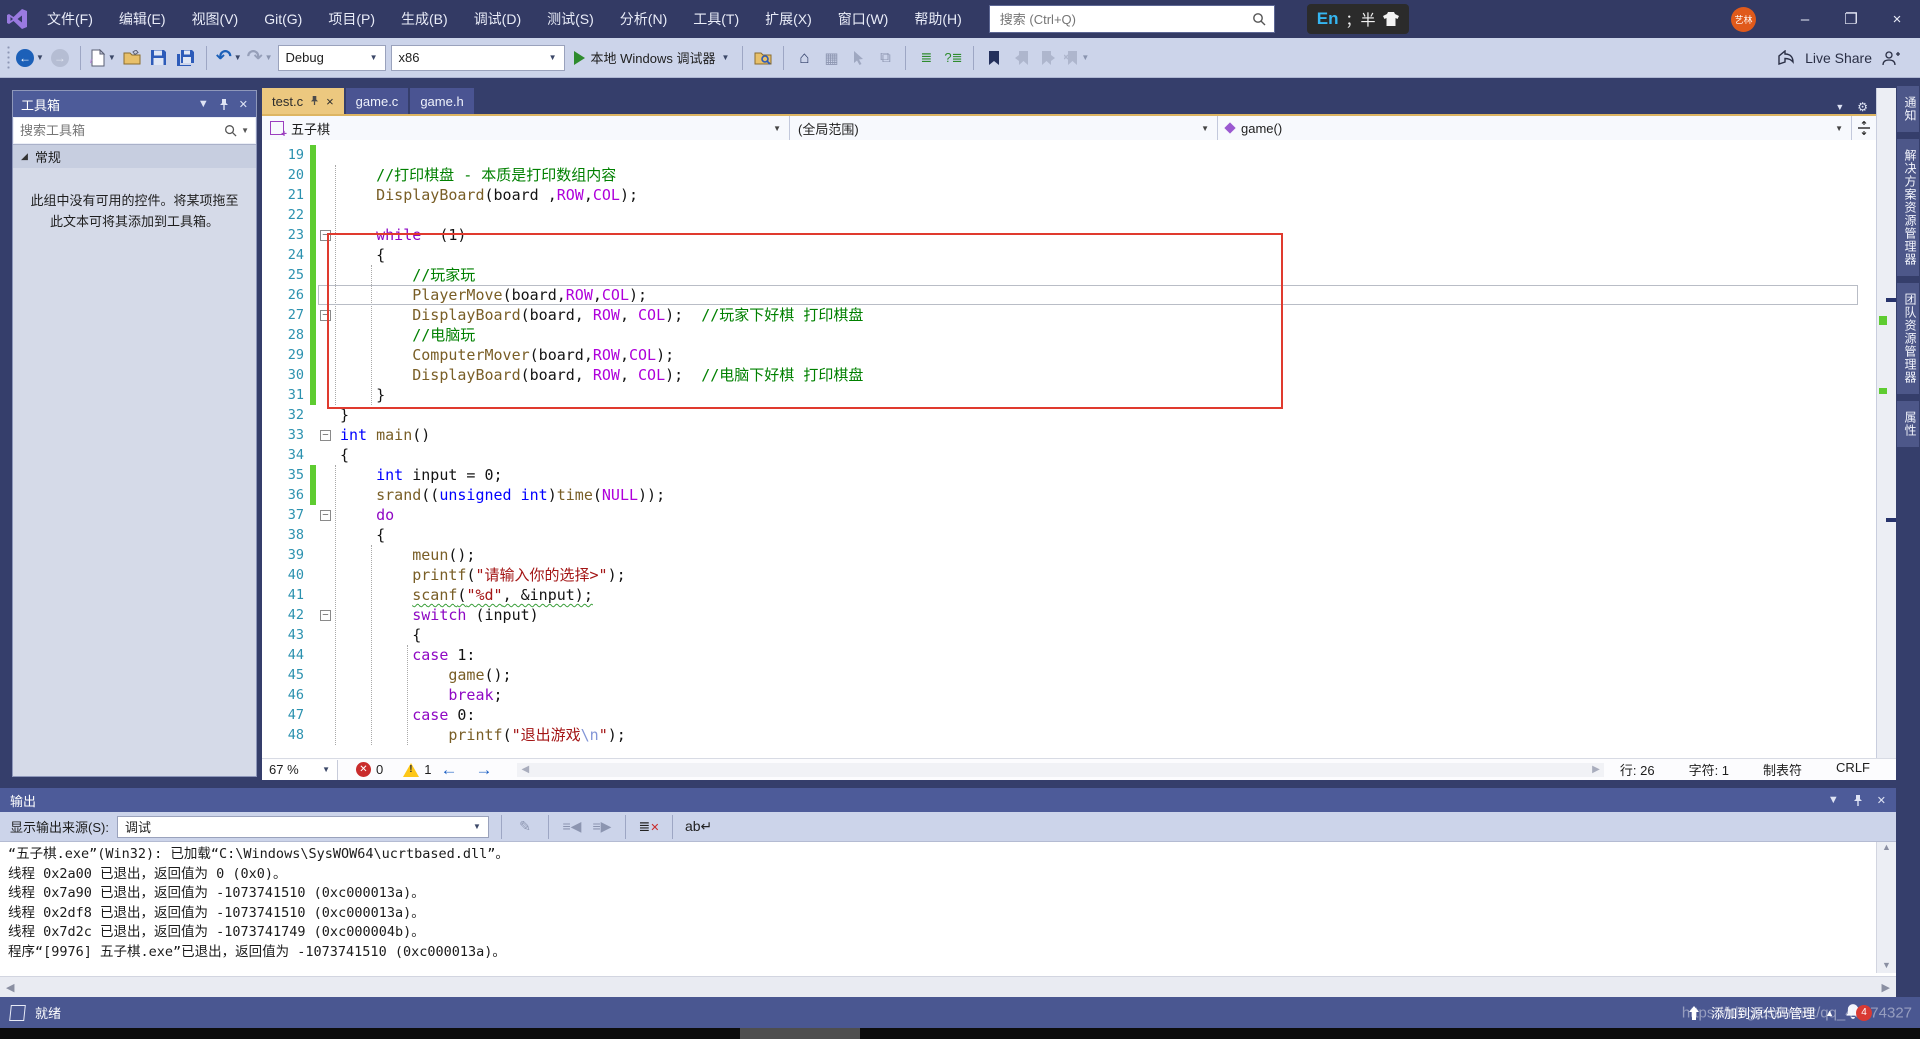  I want to click on right-tab-解决方案资源管理器: 解决方案资源管理器, so click(1908, 207).